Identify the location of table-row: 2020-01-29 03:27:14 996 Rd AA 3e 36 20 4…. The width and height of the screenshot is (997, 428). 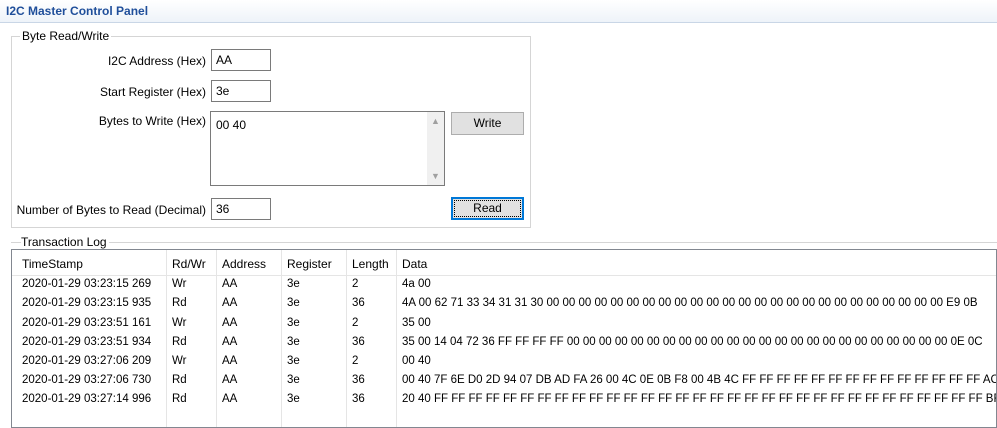
(504, 399).